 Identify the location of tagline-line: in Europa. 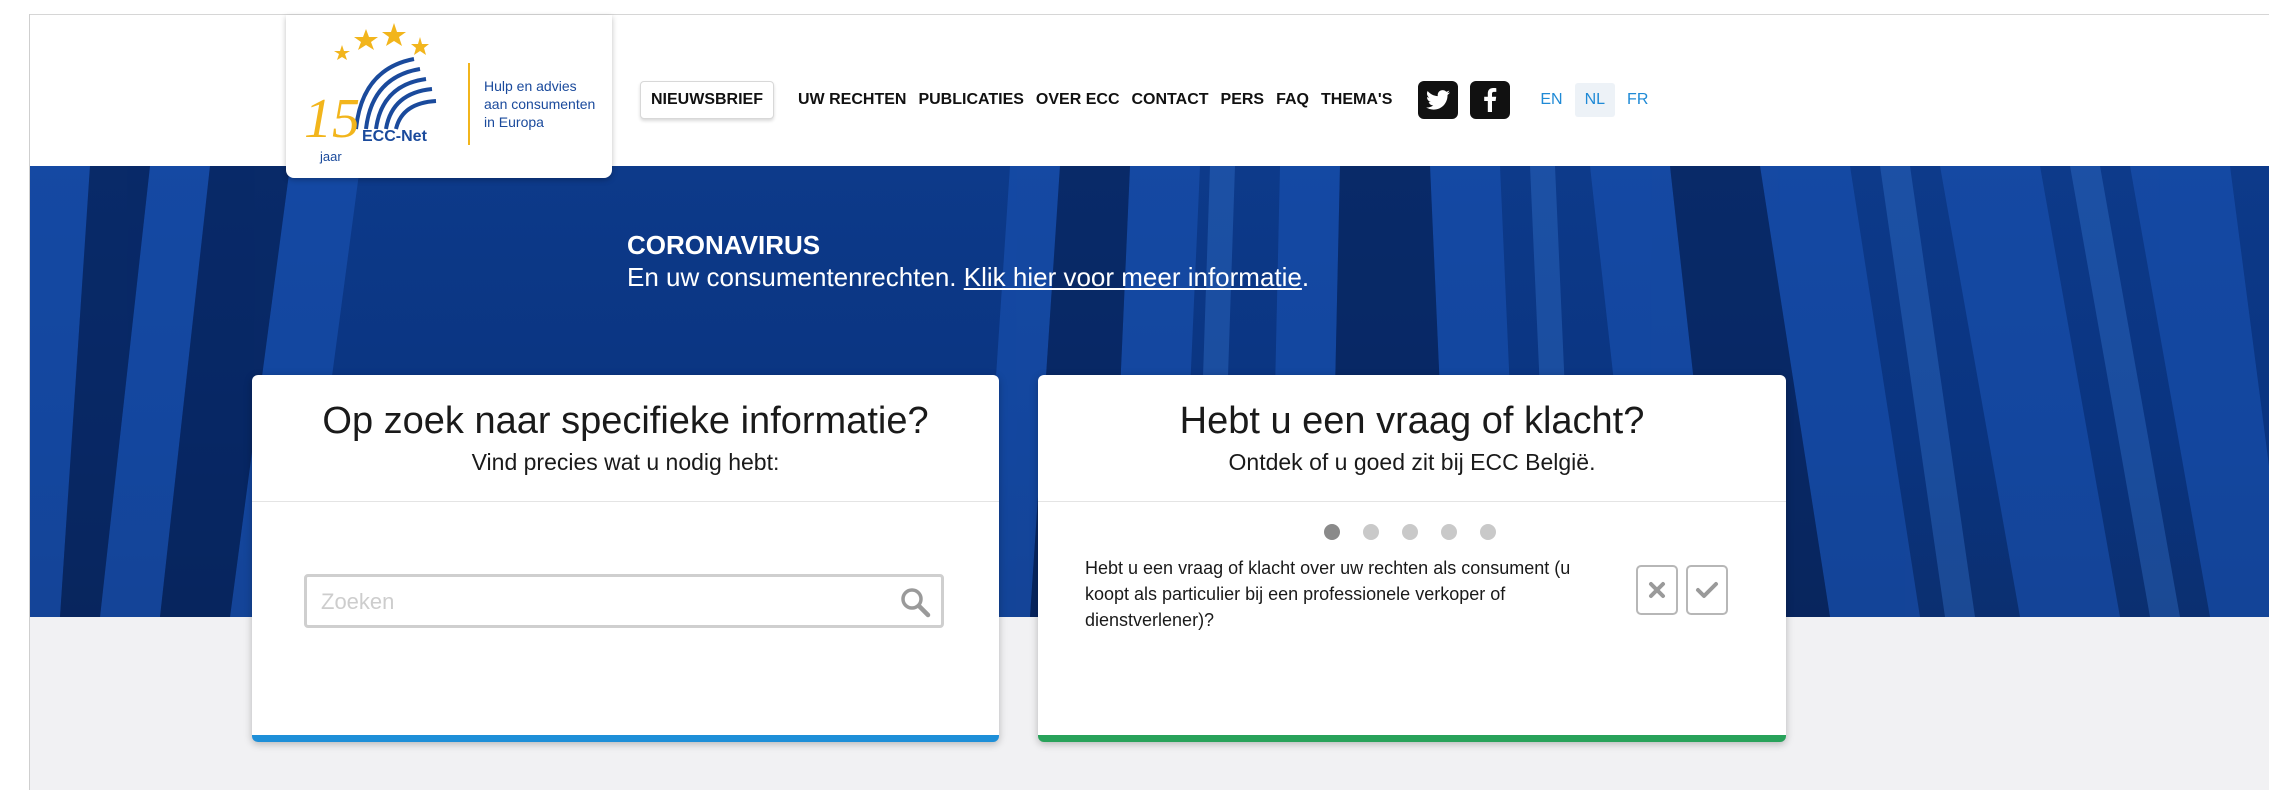
(514, 122).